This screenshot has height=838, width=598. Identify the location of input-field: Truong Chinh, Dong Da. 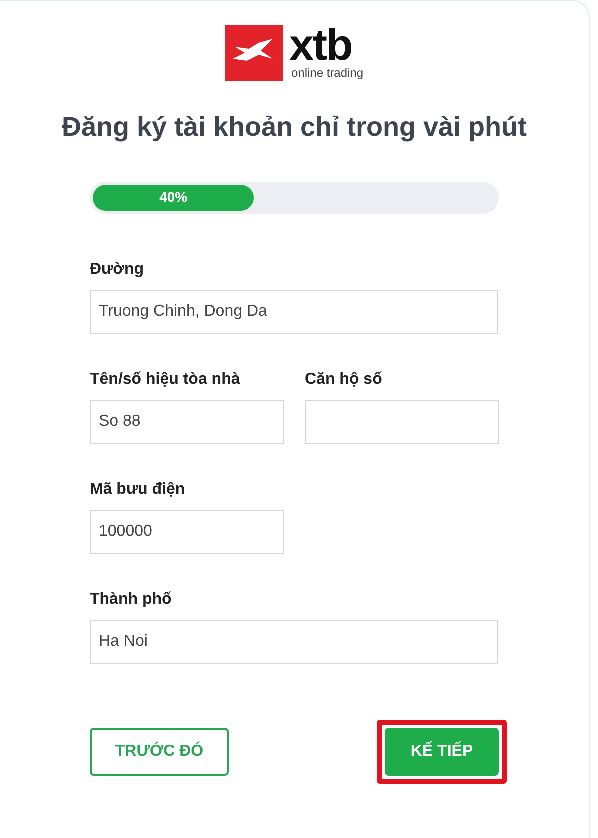
(294, 312).